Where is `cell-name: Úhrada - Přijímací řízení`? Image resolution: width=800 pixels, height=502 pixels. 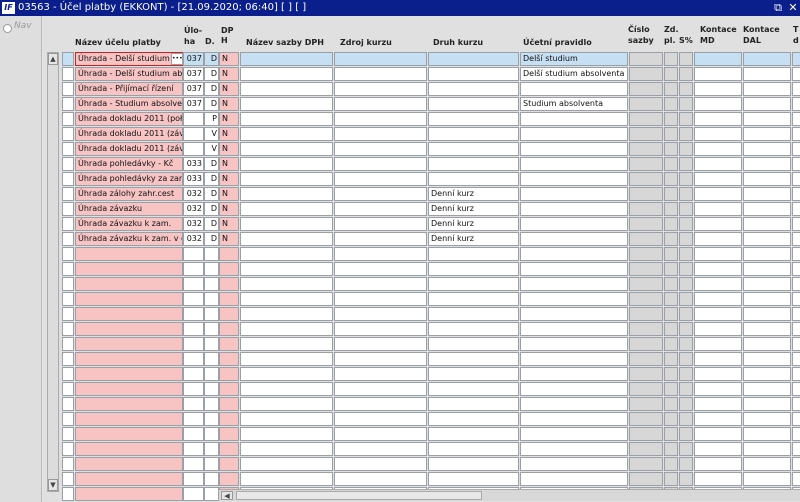
cell-name: Úhrada - Přijímací řízení is located at coordinates (129, 89).